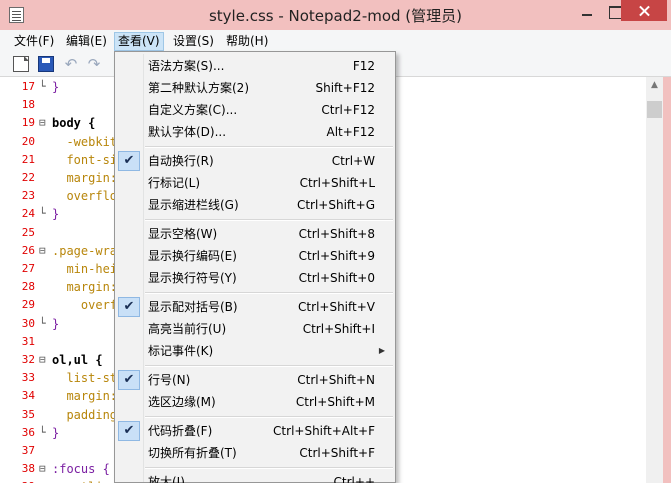 The width and height of the screenshot is (671, 483). Describe the element at coordinates (65, 342) in the screenshot. I see `editor-line: 31` at that location.